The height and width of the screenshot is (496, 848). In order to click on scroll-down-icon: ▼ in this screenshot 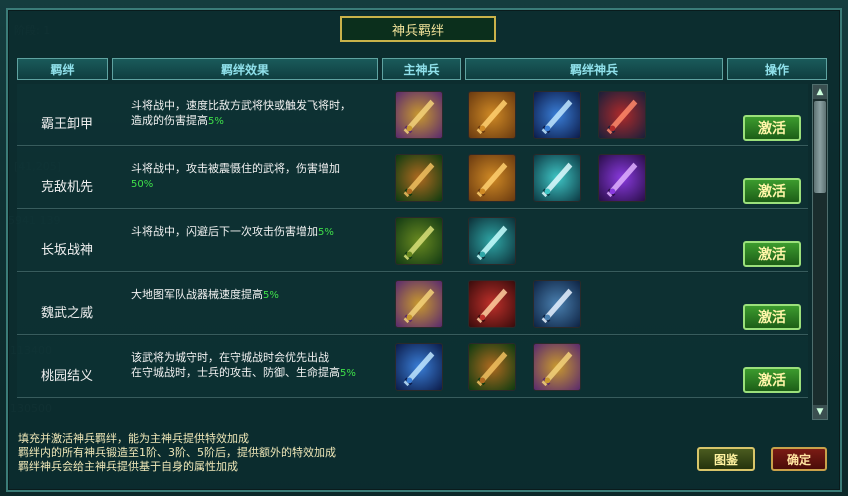, I will do `click(820, 412)`.